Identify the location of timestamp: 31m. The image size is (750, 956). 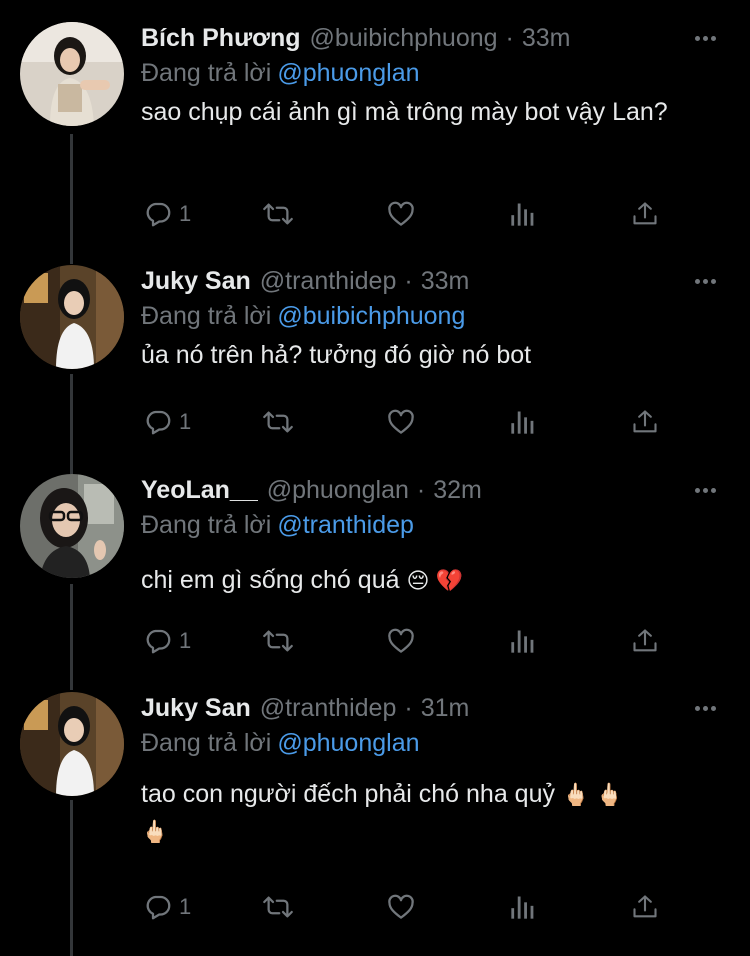
(445, 708).